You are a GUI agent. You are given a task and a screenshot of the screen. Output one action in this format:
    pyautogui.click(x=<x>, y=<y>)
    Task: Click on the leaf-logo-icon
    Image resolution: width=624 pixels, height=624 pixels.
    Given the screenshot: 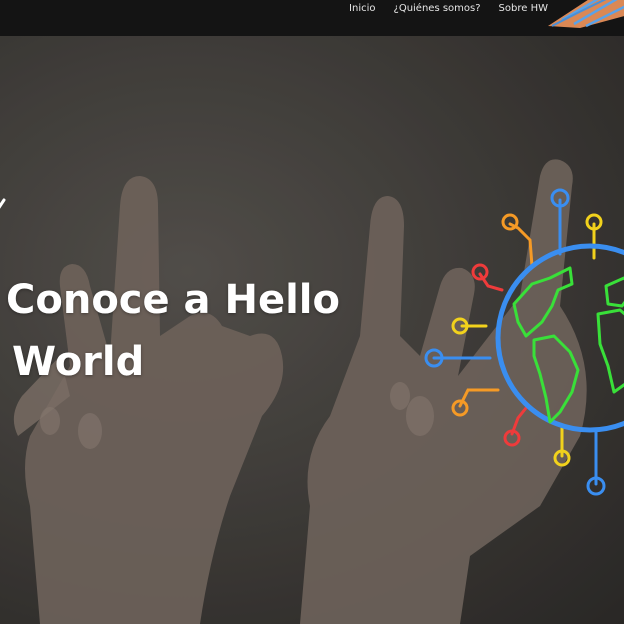 What is the action you would take?
    pyautogui.click(x=582, y=15)
    